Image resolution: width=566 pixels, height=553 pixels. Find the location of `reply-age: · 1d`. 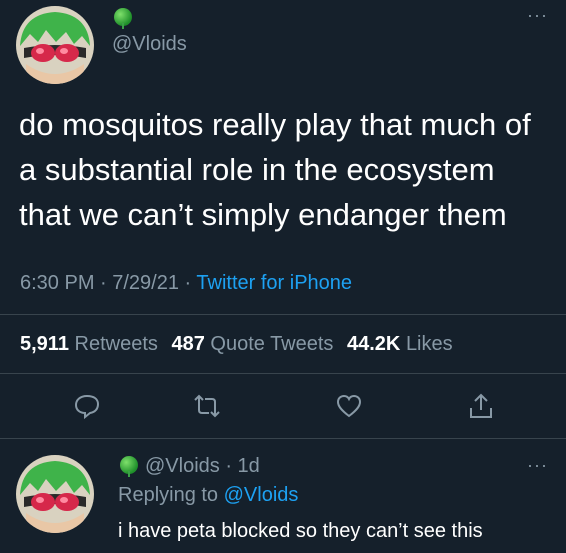

reply-age: · 1d is located at coordinates (239, 466).